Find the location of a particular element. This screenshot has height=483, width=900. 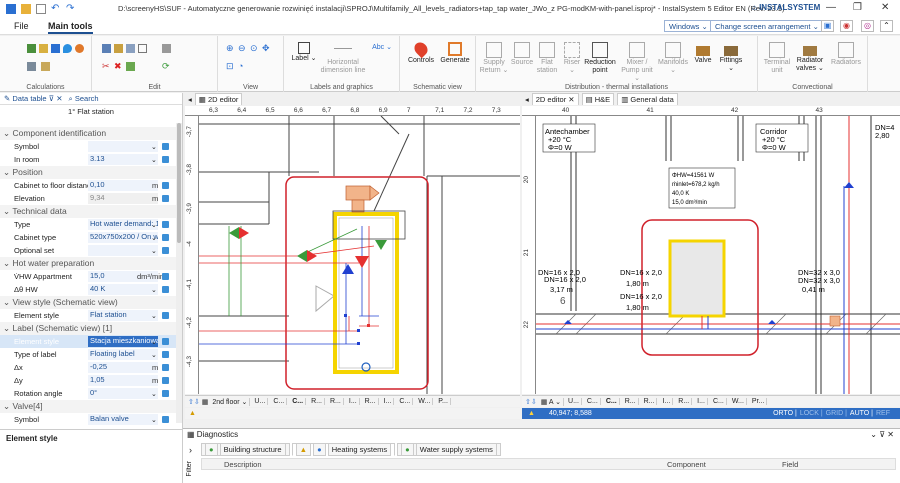

property-row-rotation-angle: Rotation angle 0° ⌄ is located at coordinates (88, 393).